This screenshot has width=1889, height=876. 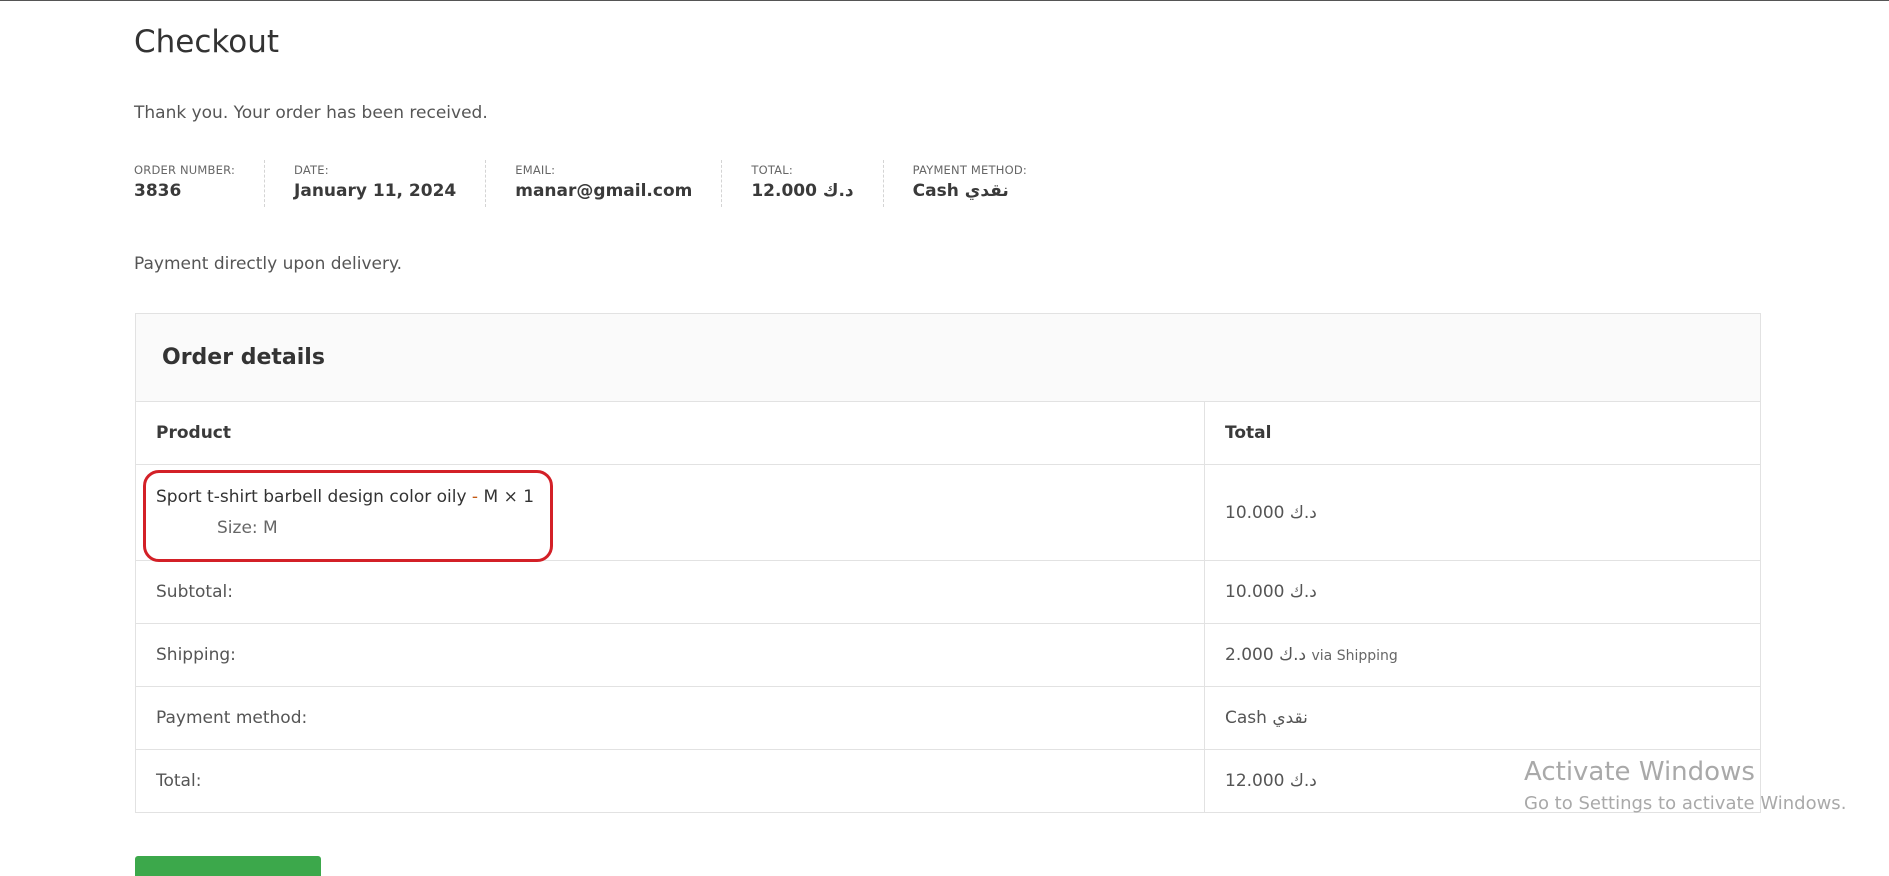 I want to click on table-header-row: Product Total, so click(x=948, y=433).